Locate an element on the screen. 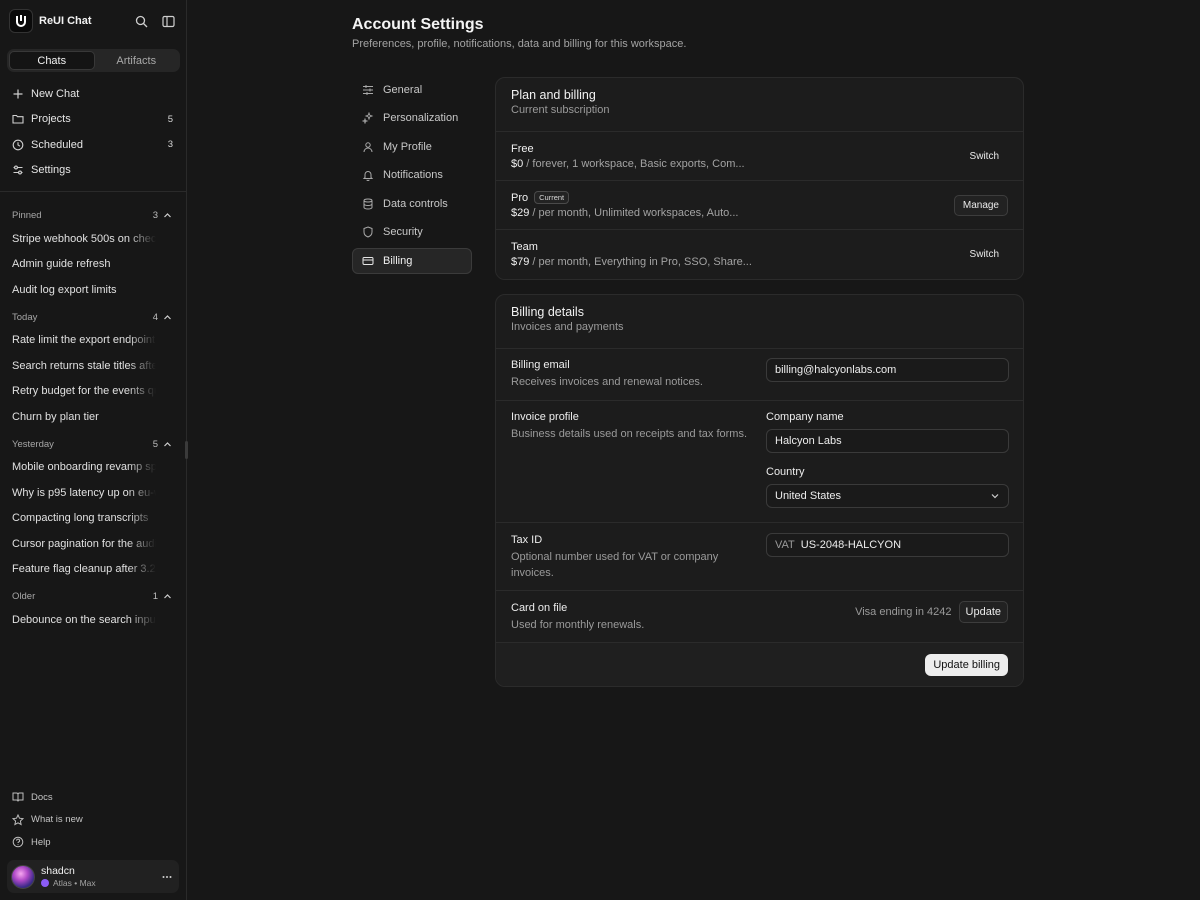  list-item: Compacting long transcripts is located at coordinates (78, 519).